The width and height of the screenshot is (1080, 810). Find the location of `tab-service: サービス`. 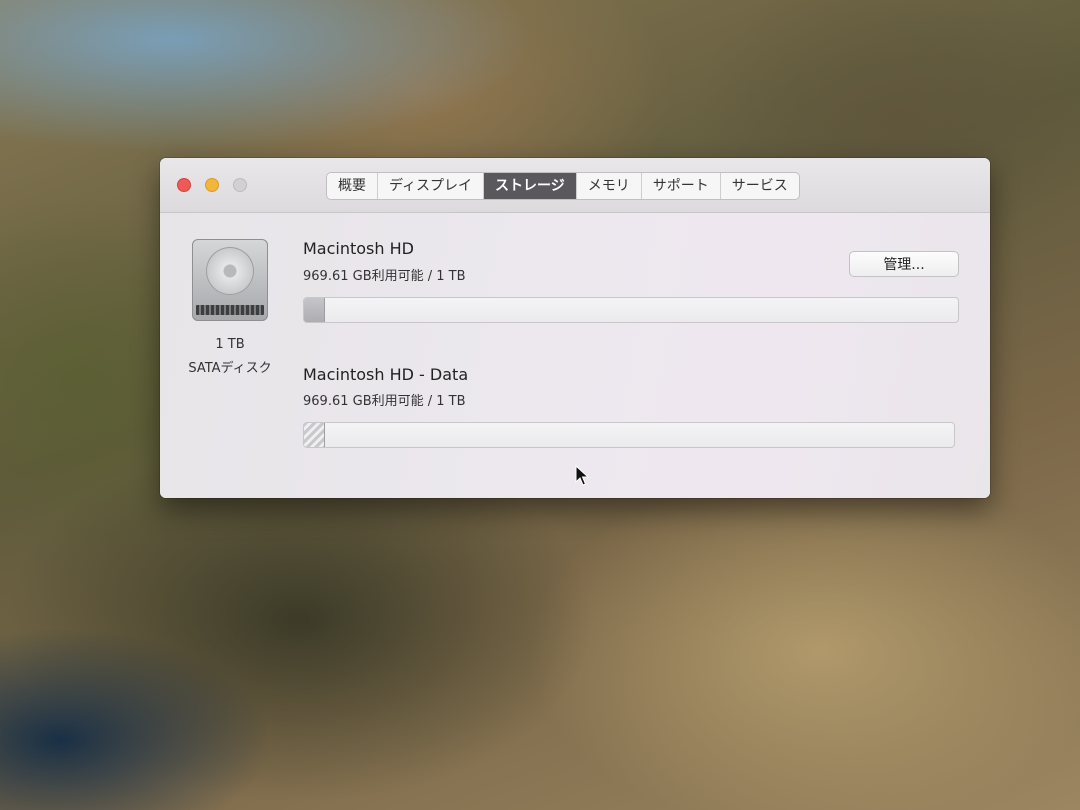

tab-service: サービス is located at coordinates (760, 186).